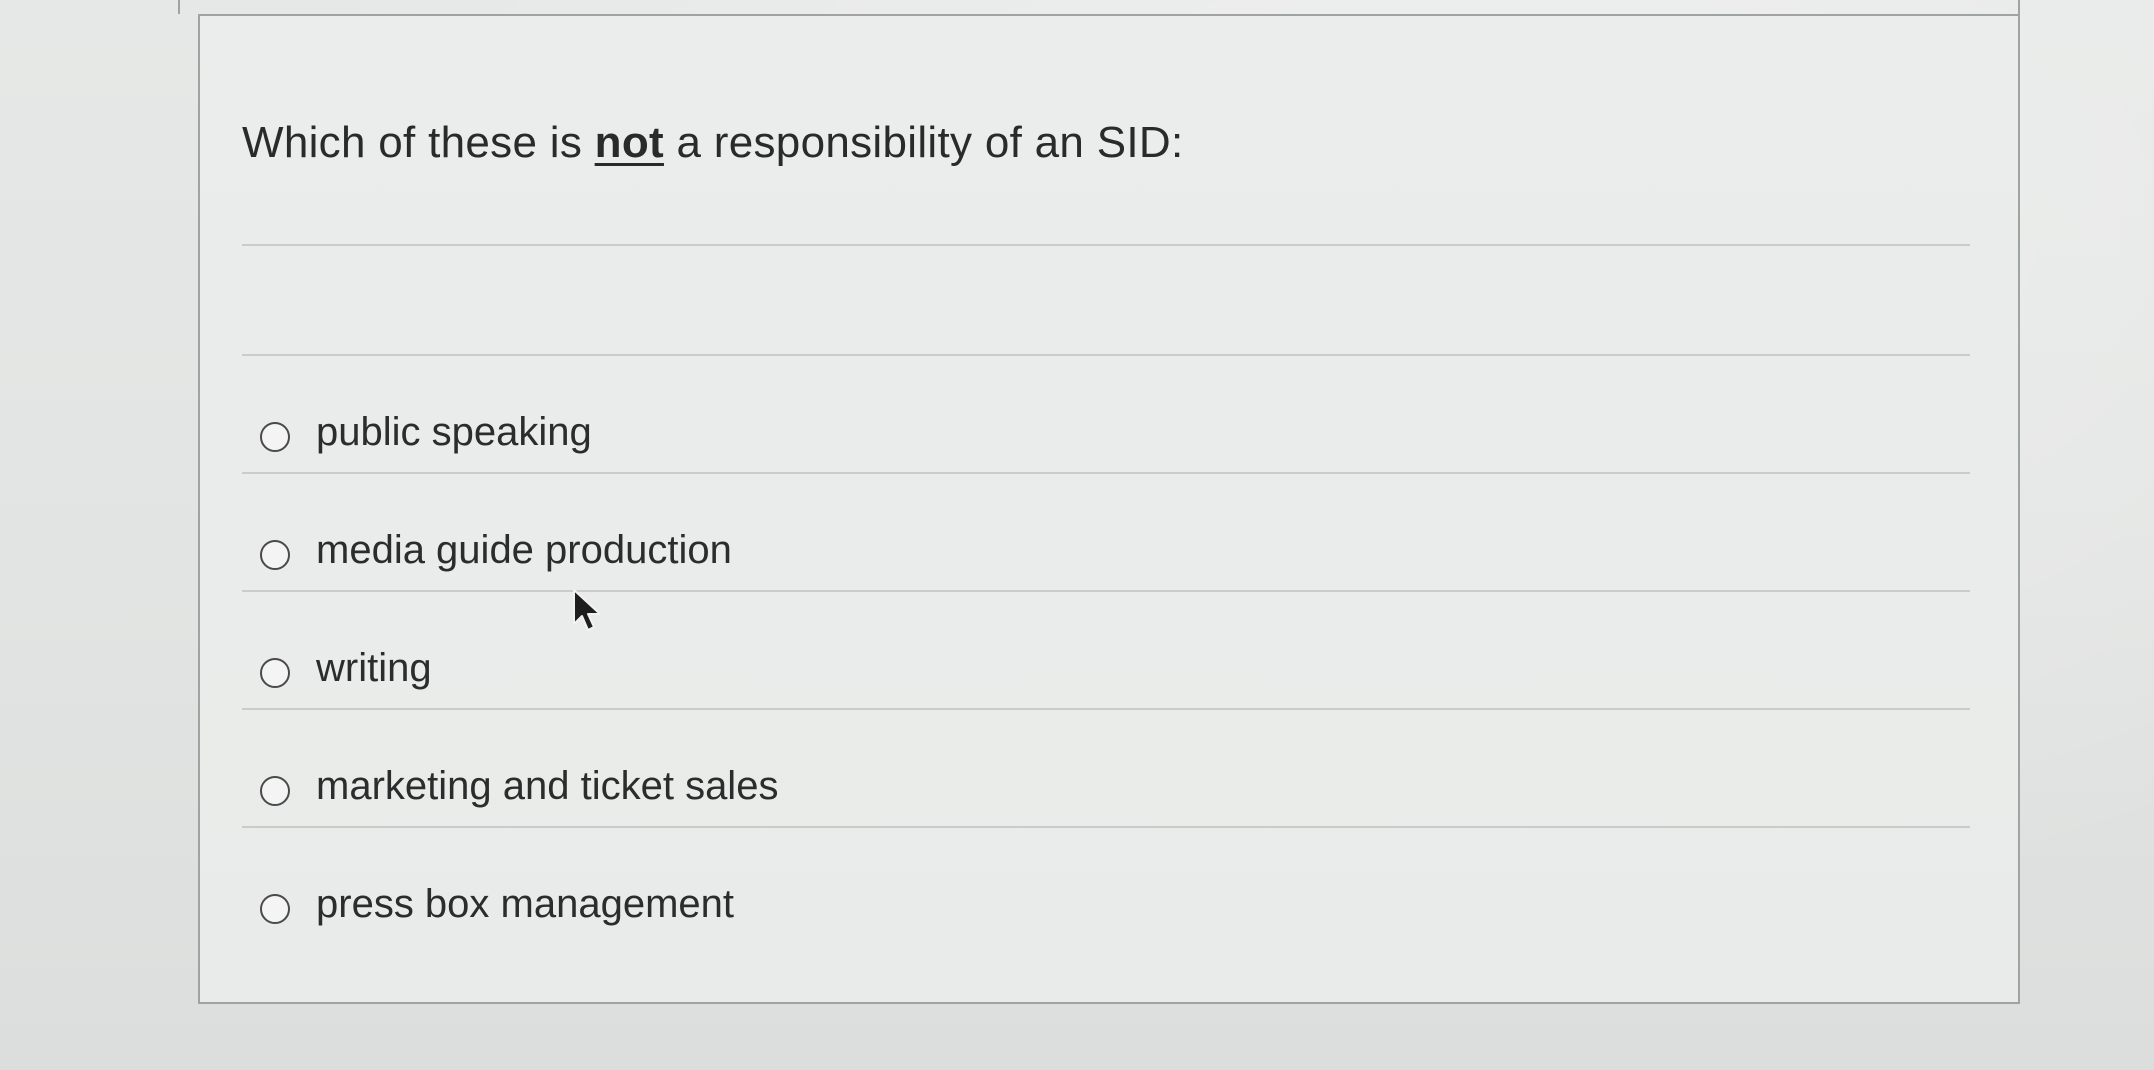 The image size is (2154, 1070). Describe the element at coordinates (525, 904) in the screenshot. I see `option-label: press box management` at that location.